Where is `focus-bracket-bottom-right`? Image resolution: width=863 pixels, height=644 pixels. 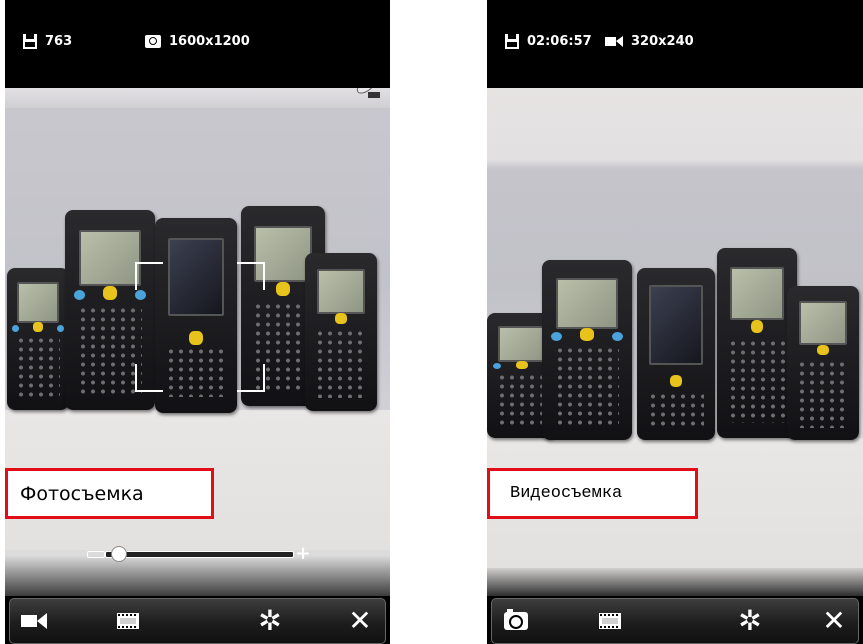
focus-bracket-bottom-right is located at coordinates (251, 378).